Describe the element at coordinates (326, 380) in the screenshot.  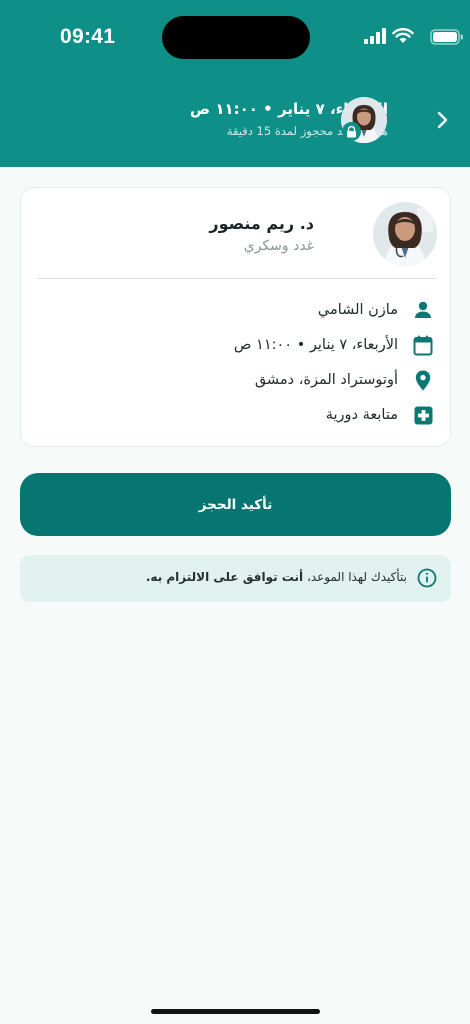
I see `clinic-address: أوتوستراد المزة، دمشق` at that location.